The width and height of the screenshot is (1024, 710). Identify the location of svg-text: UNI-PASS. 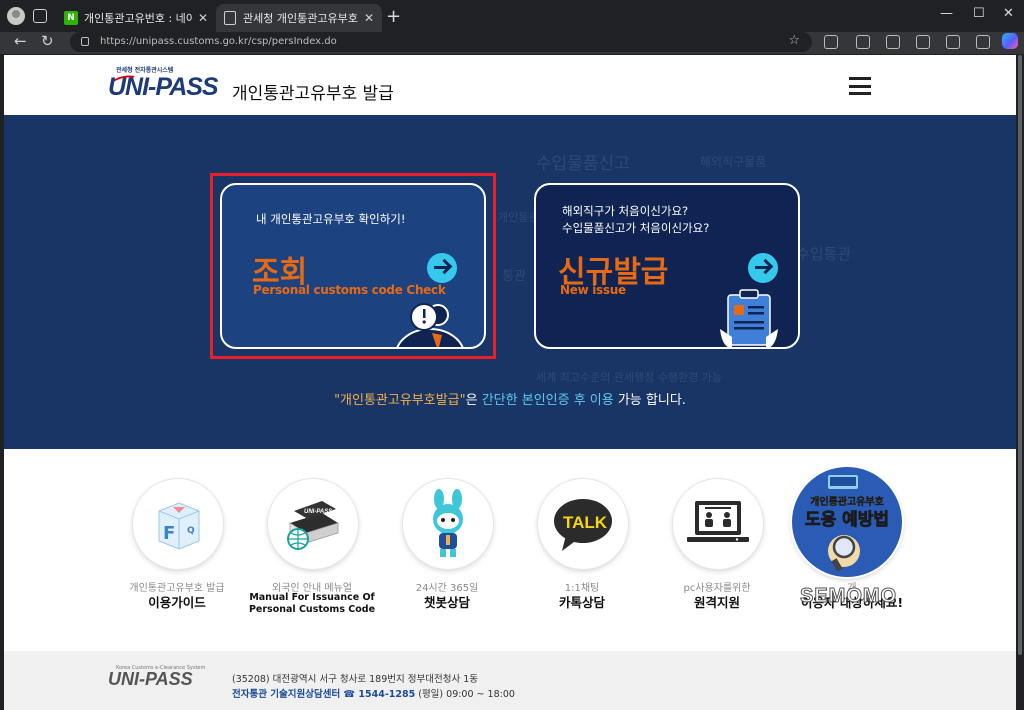
(318, 512).